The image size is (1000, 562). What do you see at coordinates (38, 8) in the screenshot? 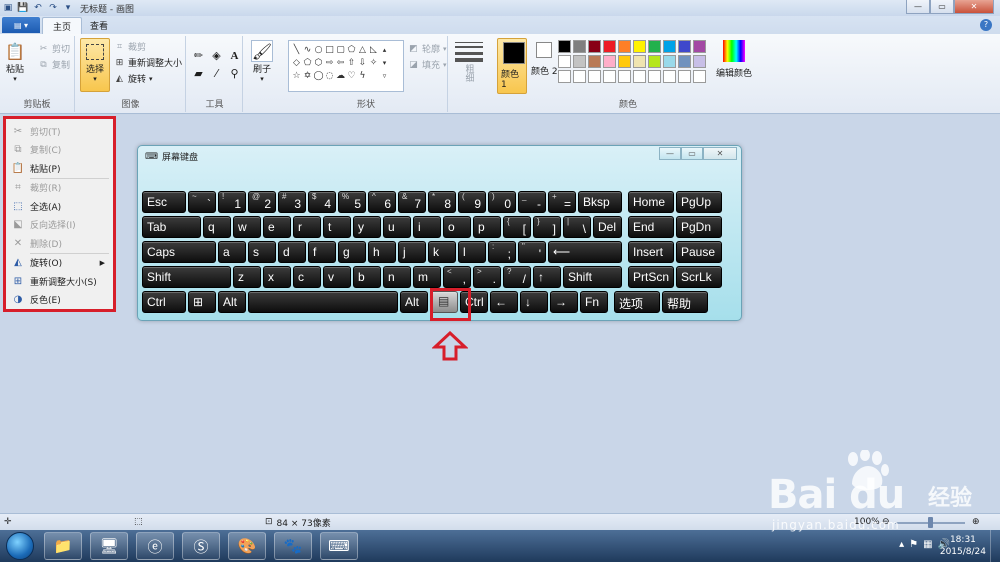
I see `undo-icon: ↶` at bounding box center [38, 8].